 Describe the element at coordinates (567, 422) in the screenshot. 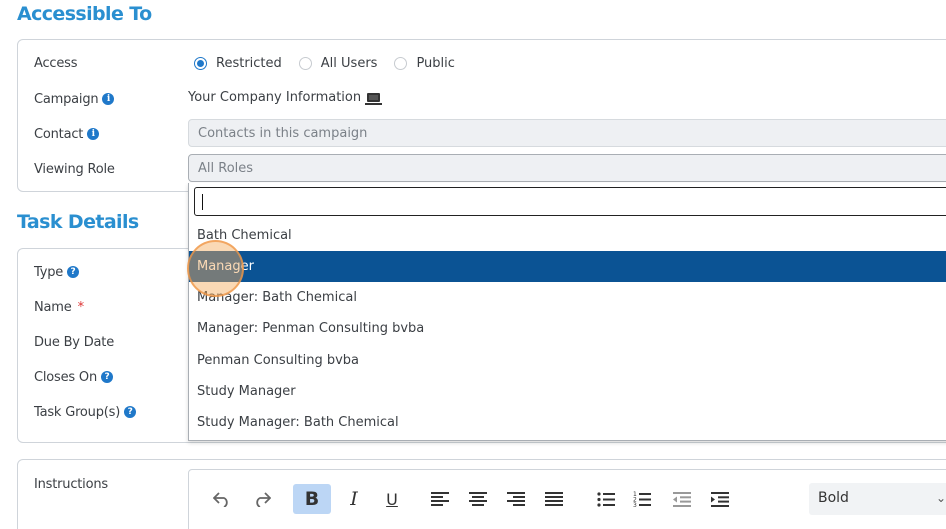

I see `dropdown-option: Study Manager: Bath Chemical` at that location.